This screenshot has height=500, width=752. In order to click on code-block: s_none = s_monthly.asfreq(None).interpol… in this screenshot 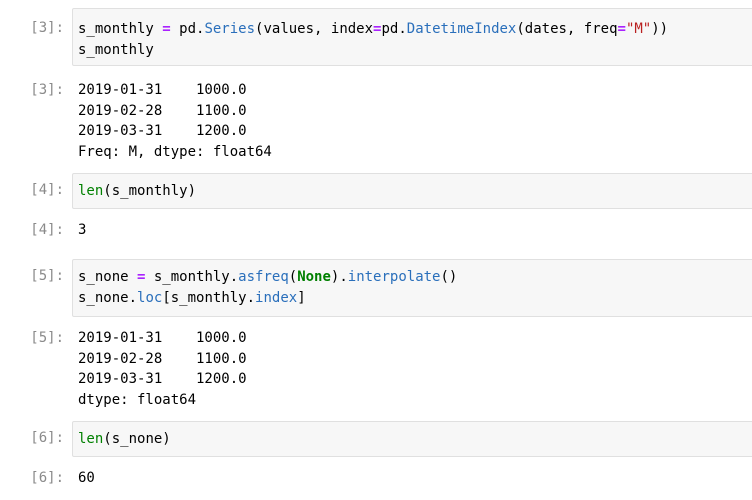, I will do `click(267, 287)`.